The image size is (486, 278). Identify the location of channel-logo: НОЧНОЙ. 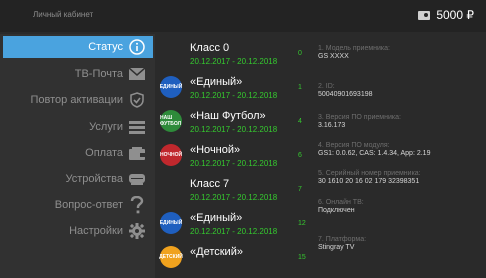
(171, 155).